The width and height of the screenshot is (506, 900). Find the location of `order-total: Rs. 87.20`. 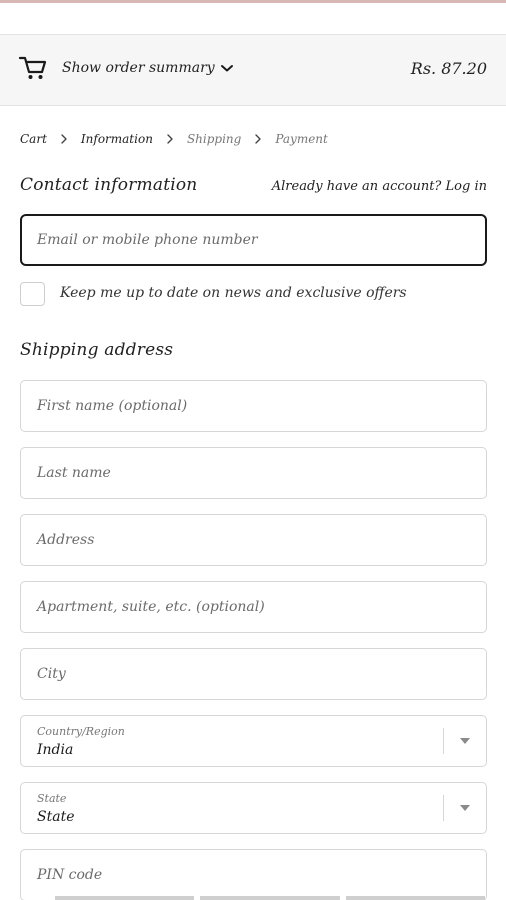

order-total: Rs. 87.20 is located at coordinates (448, 68).